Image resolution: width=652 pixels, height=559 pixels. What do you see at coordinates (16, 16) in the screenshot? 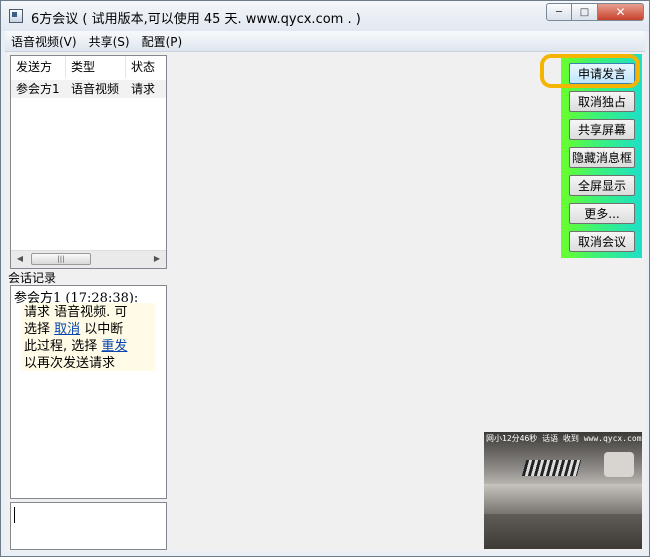
I see `app-icon` at bounding box center [16, 16].